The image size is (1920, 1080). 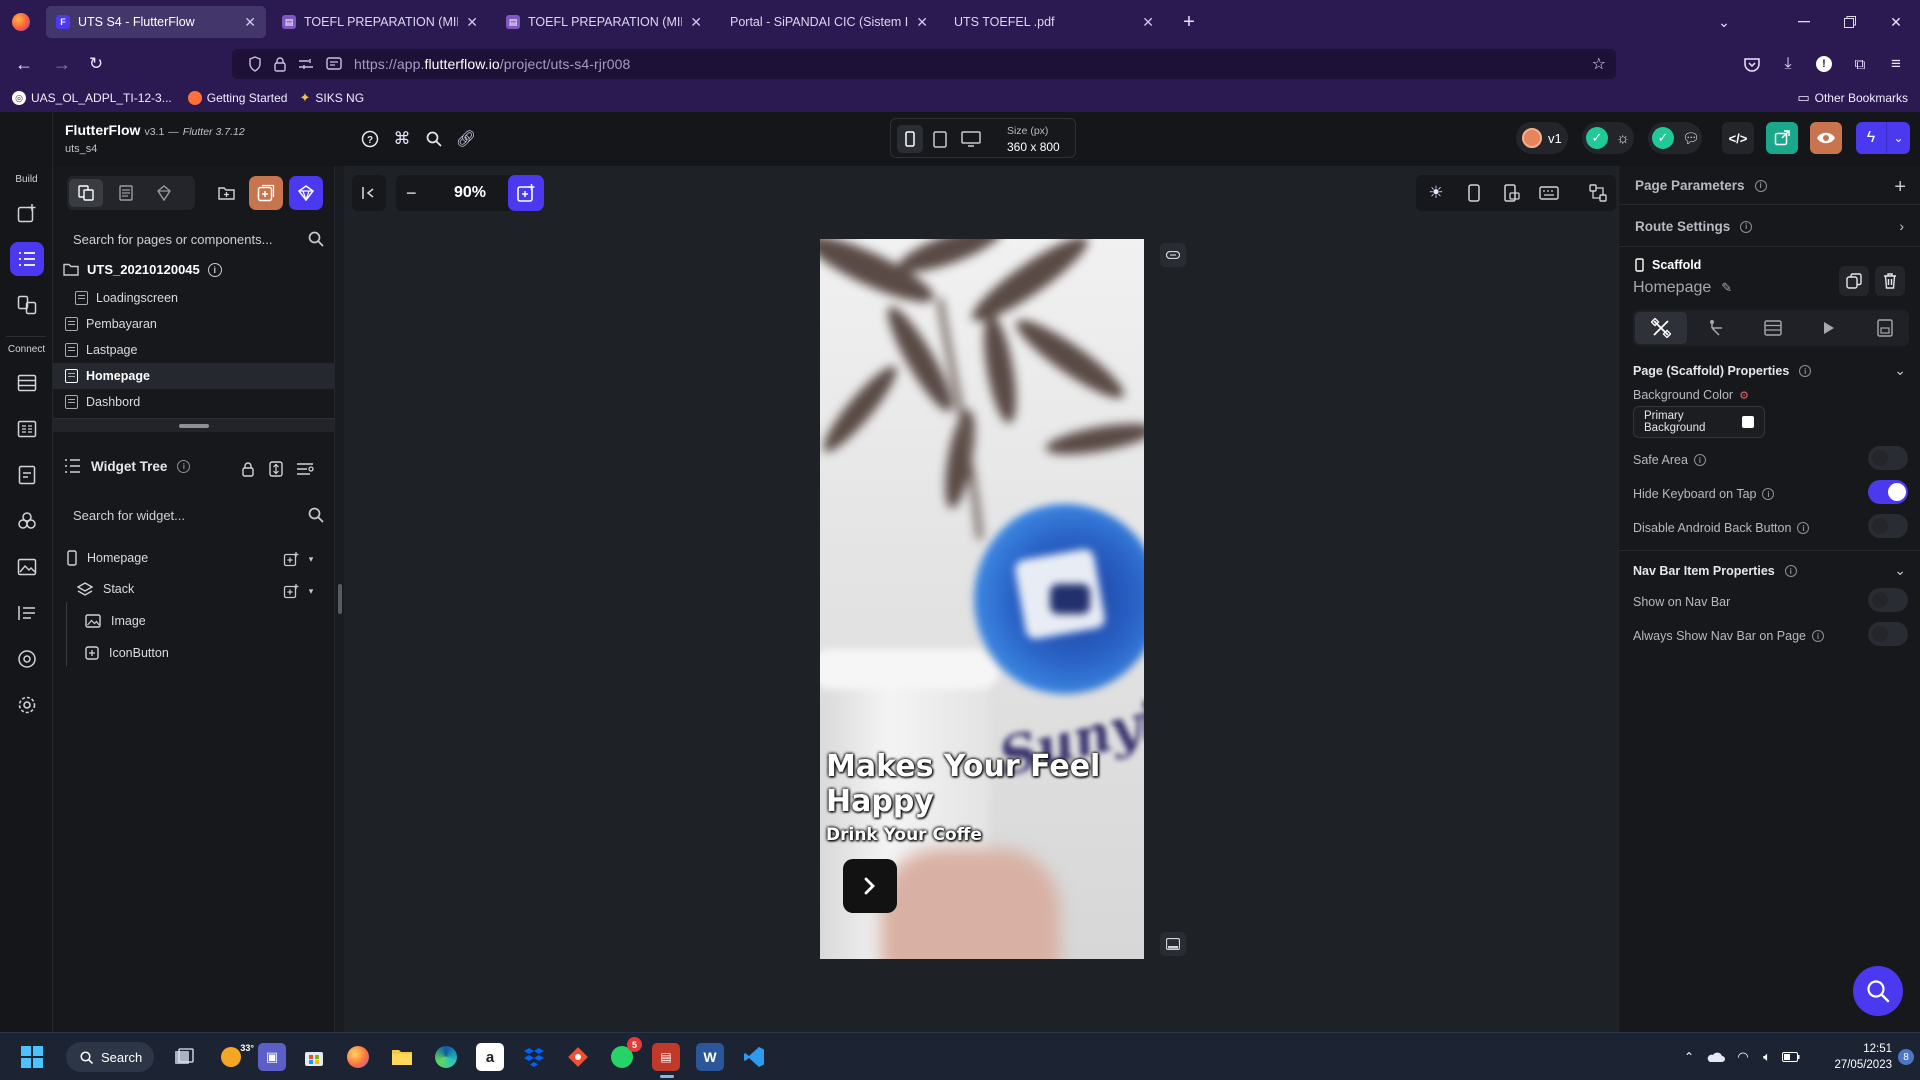 What do you see at coordinates (1717, 328) in the screenshot?
I see `actions-tab-icon` at bounding box center [1717, 328].